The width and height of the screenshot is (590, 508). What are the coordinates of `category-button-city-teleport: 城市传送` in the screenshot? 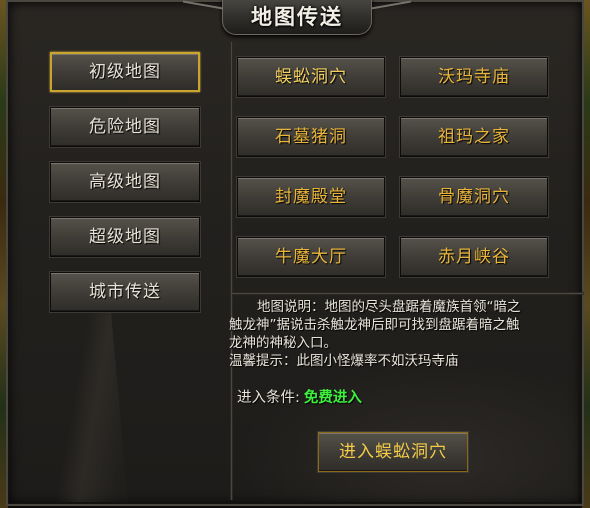 It's located at (125, 292).